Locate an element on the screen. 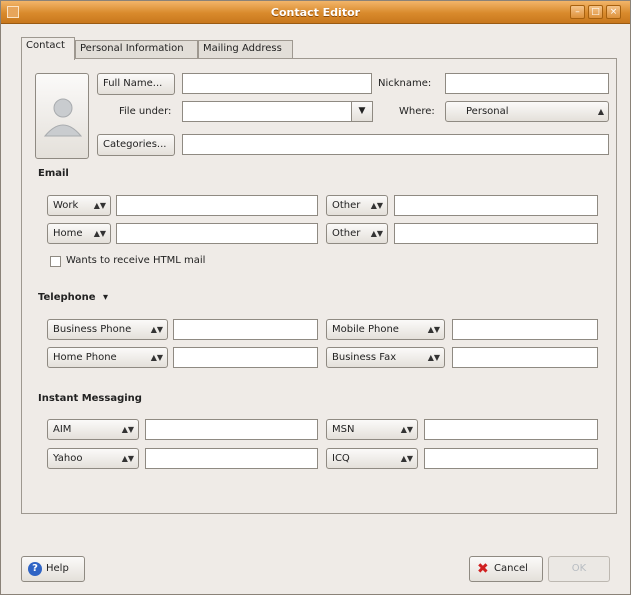 This screenshot has width=631, height=595. phone-type-select-3: Home Phone ▲▼ is located at coordinates (107, 357).